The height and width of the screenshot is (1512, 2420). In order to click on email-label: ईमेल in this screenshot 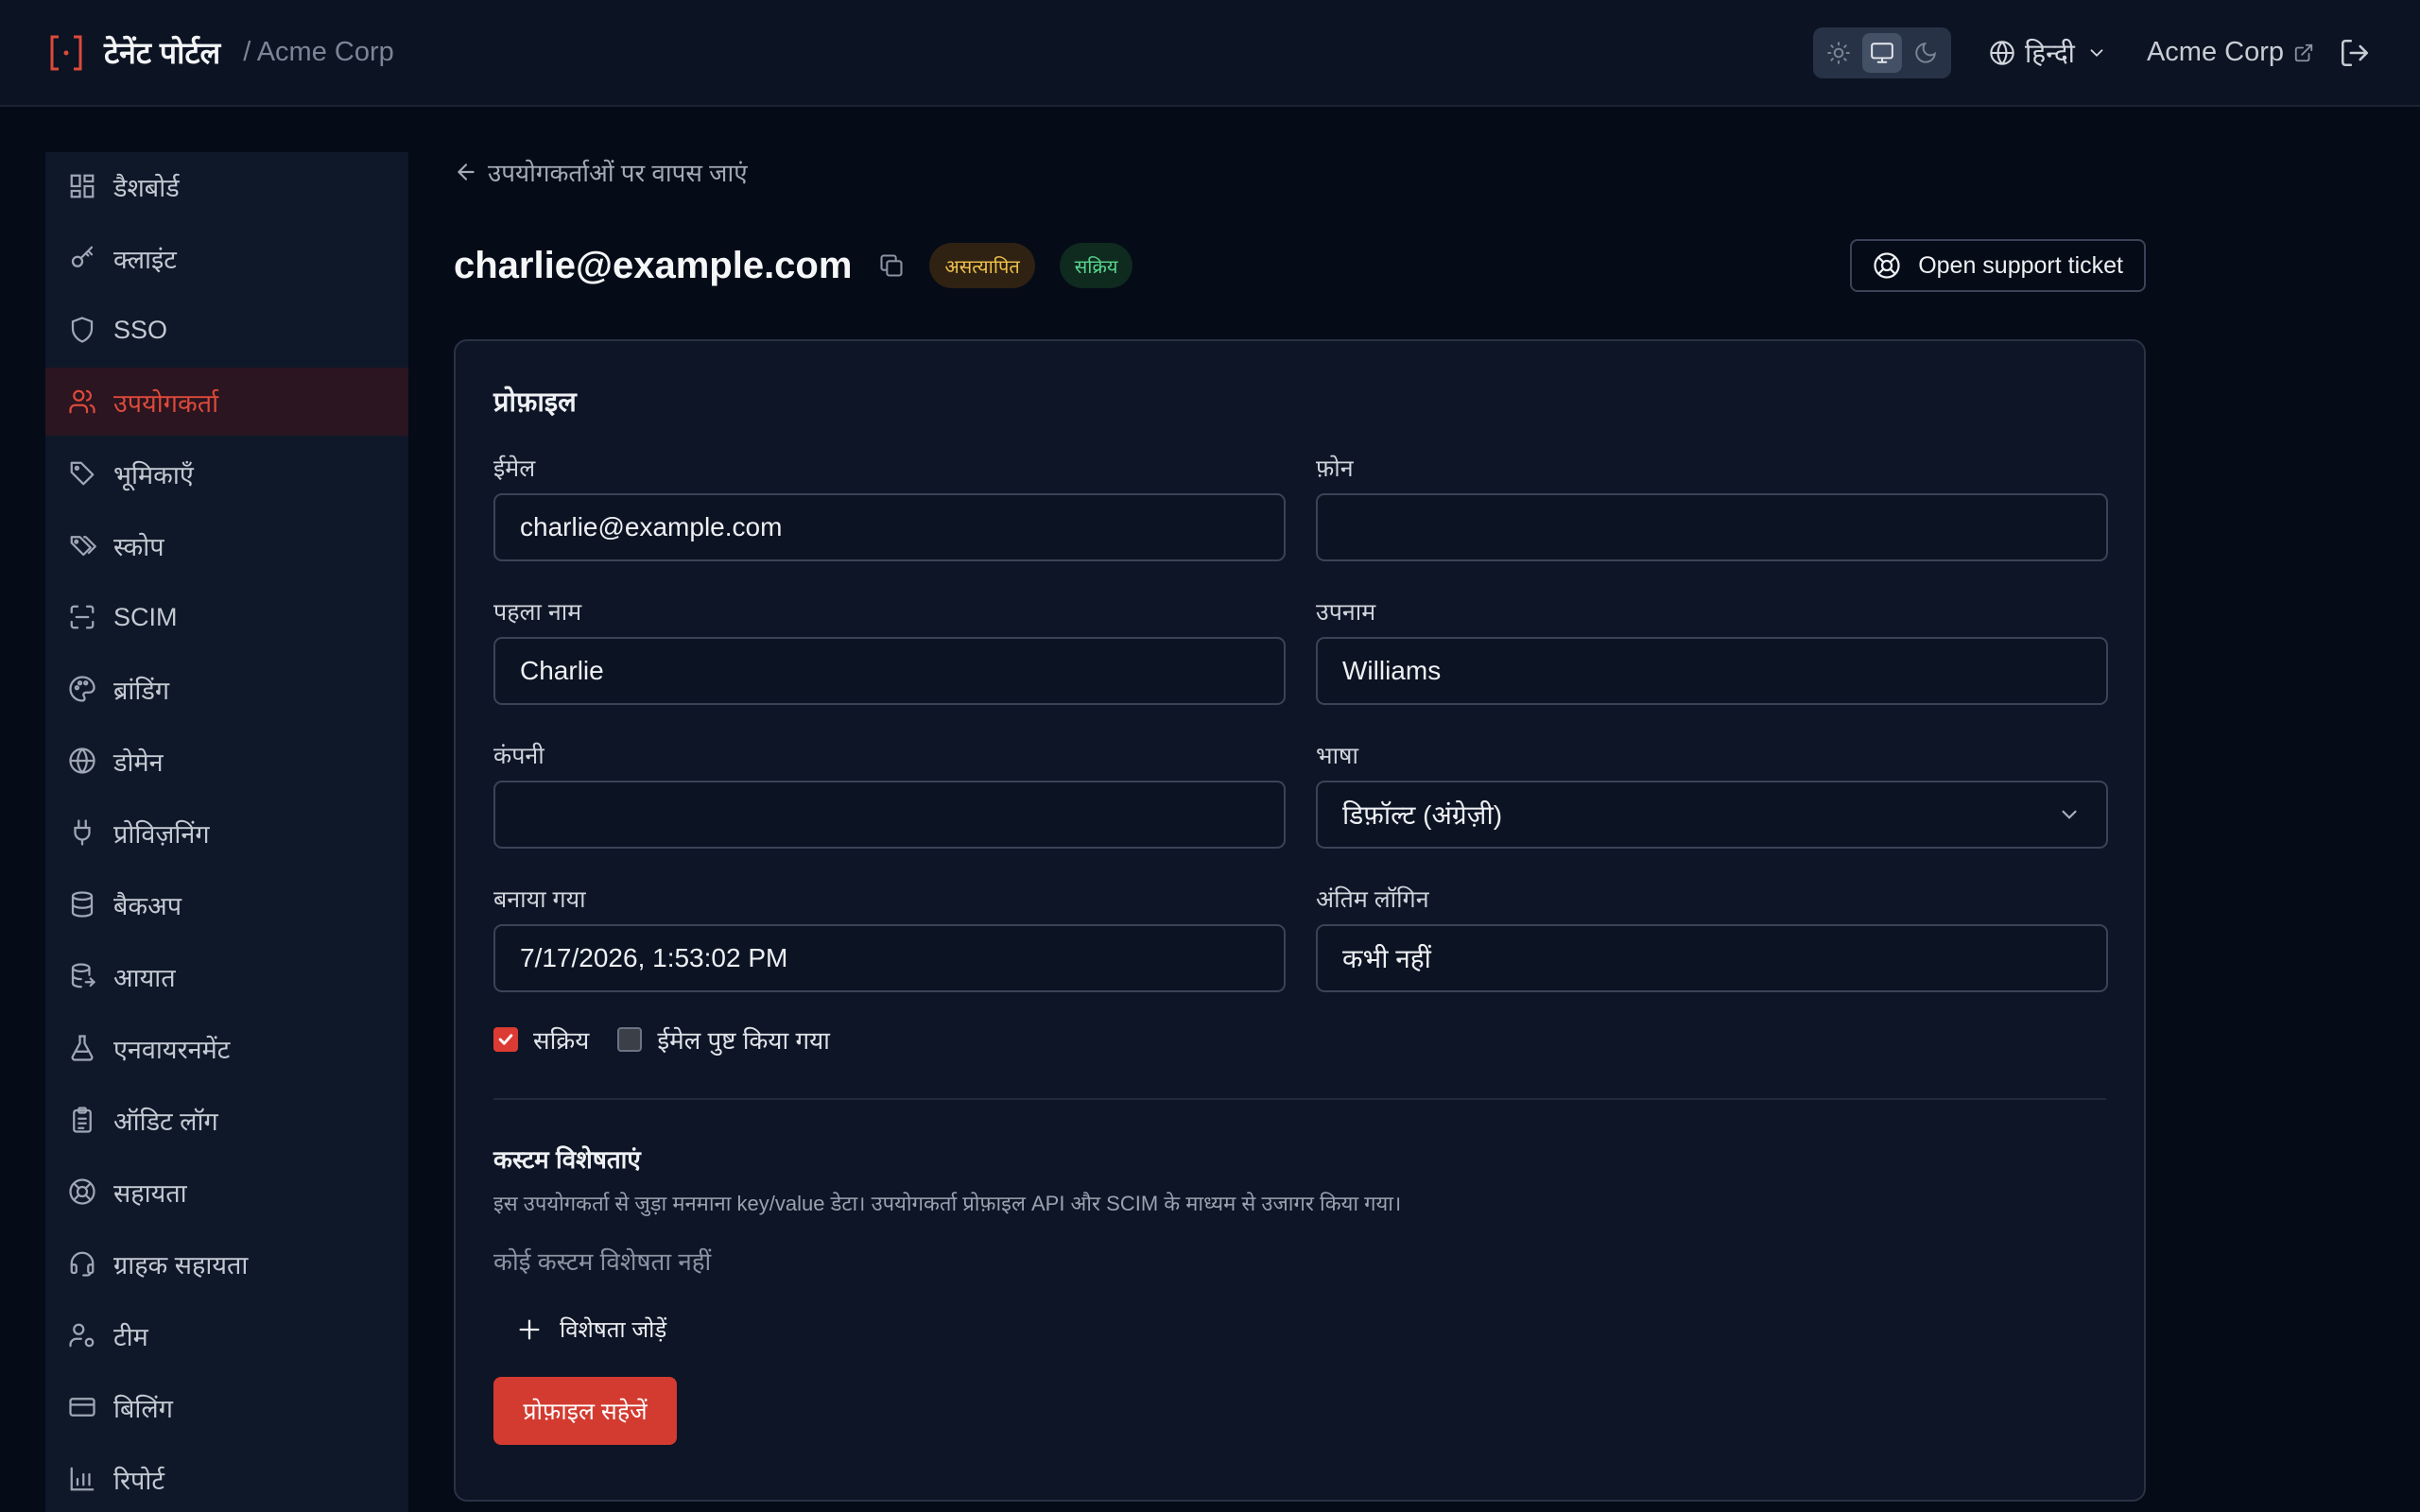, I will do `click(514, 468)`.